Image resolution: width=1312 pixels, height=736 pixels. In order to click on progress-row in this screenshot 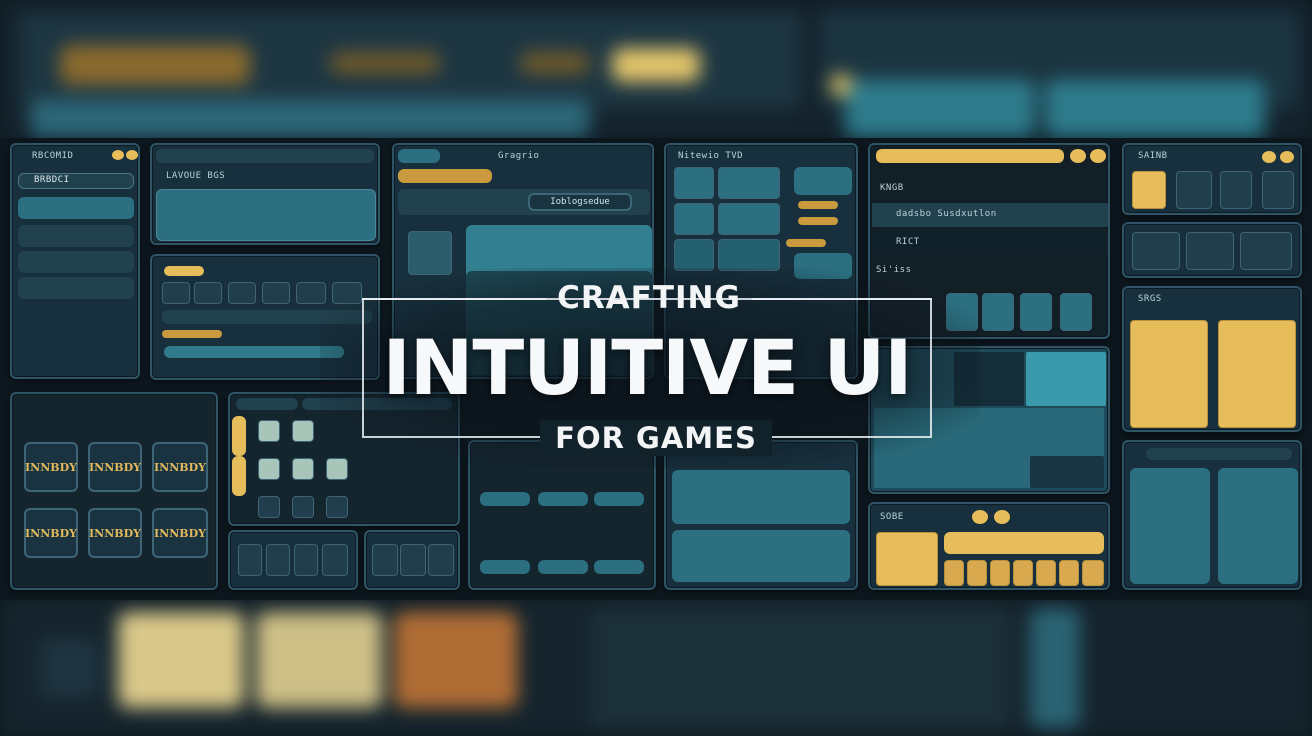, I will do `click(254, 352)`.